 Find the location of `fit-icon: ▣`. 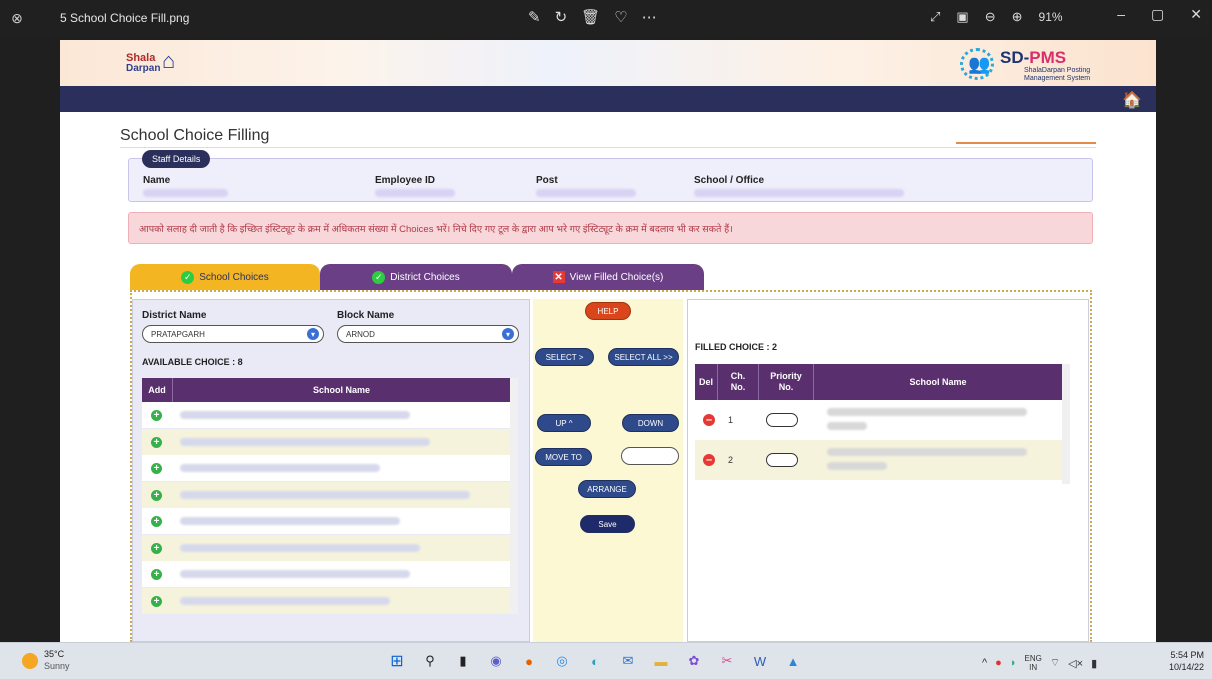

fit-icon: ▣ is located at coordinates (962, 17).